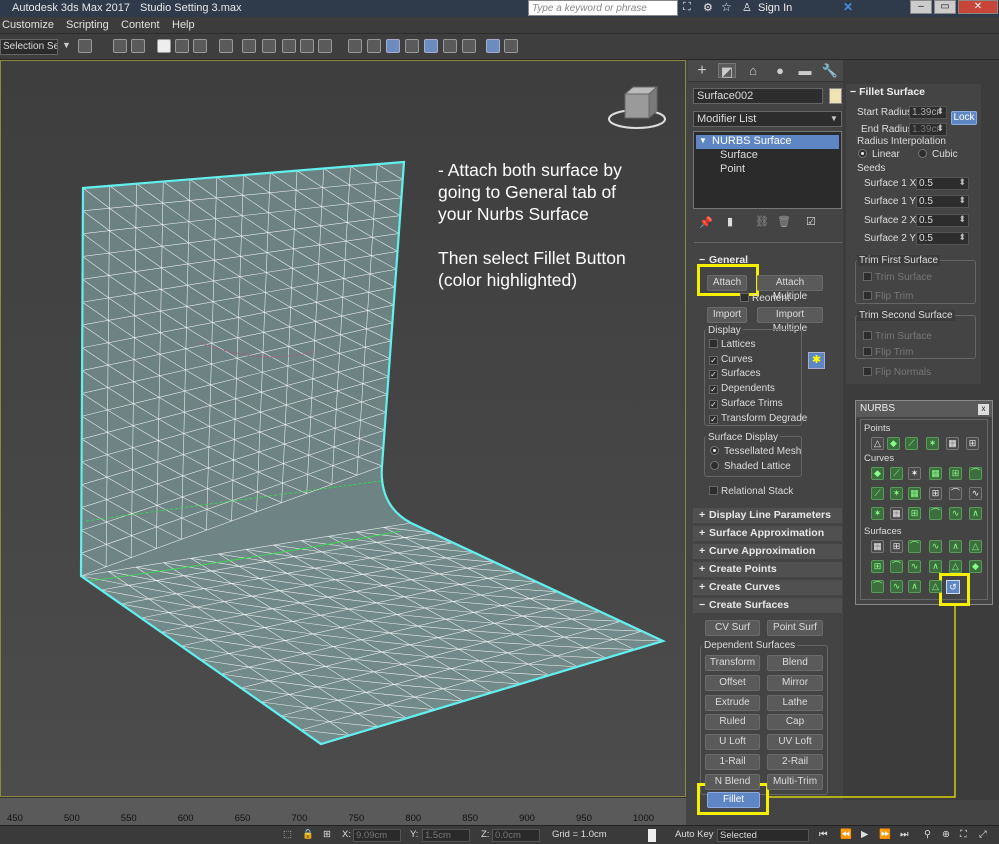 This screenshot has width=999, height=844. What do you see at coordinates (732, 344) in the screenshot?
I see `display-checkbox-lattices: Lattices` at bounding box center [732, 344].